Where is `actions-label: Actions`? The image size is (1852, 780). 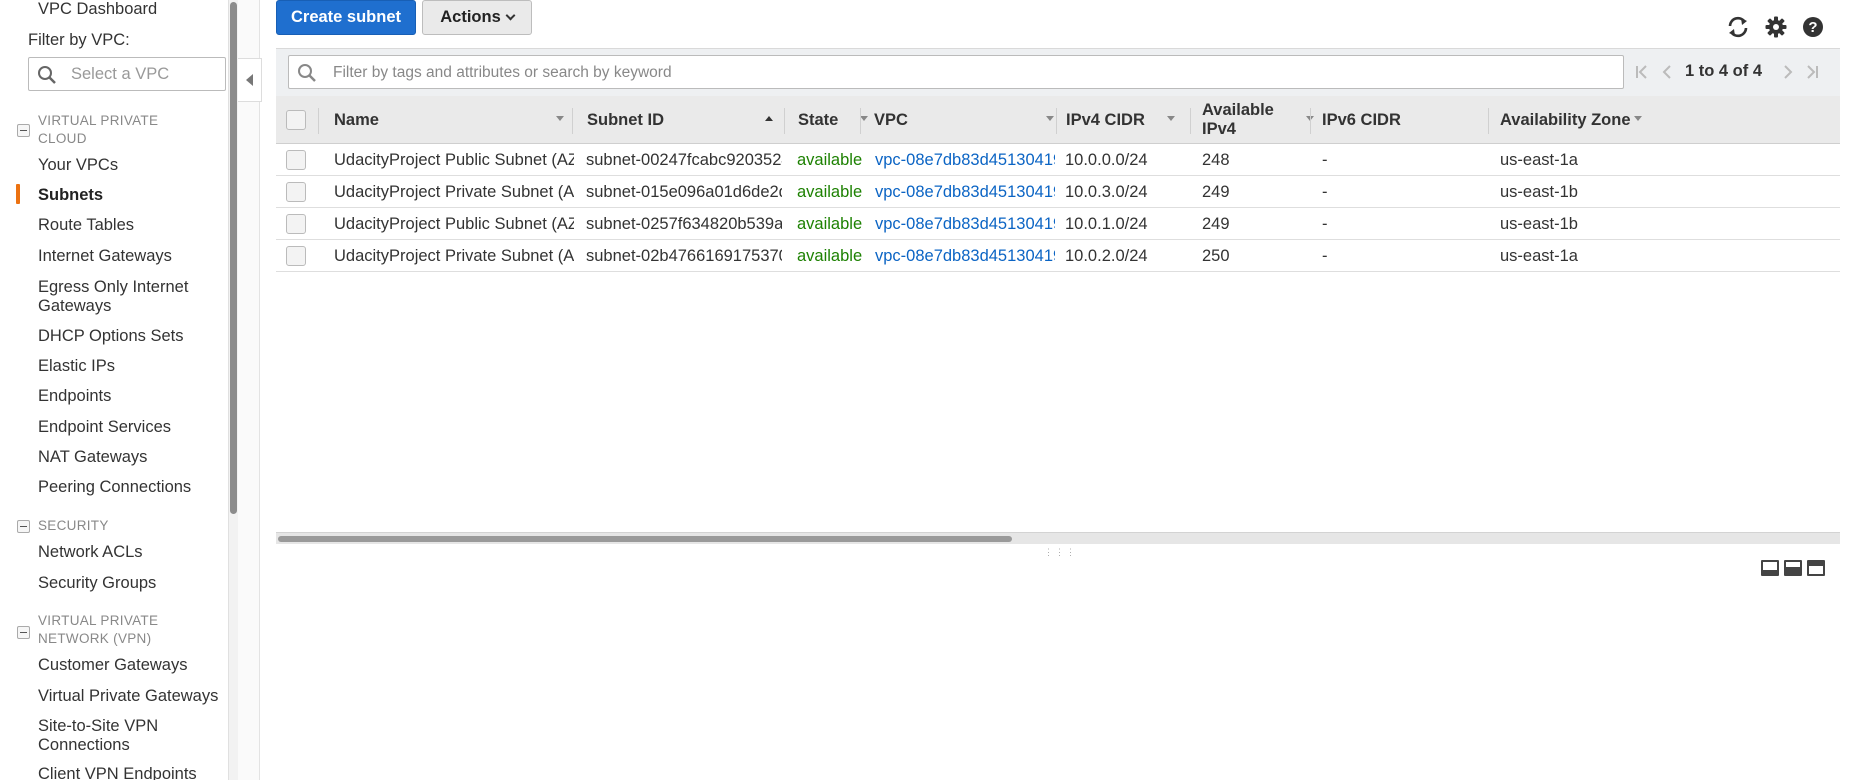
actions-label: Actions is located at coordinates (470, 17).